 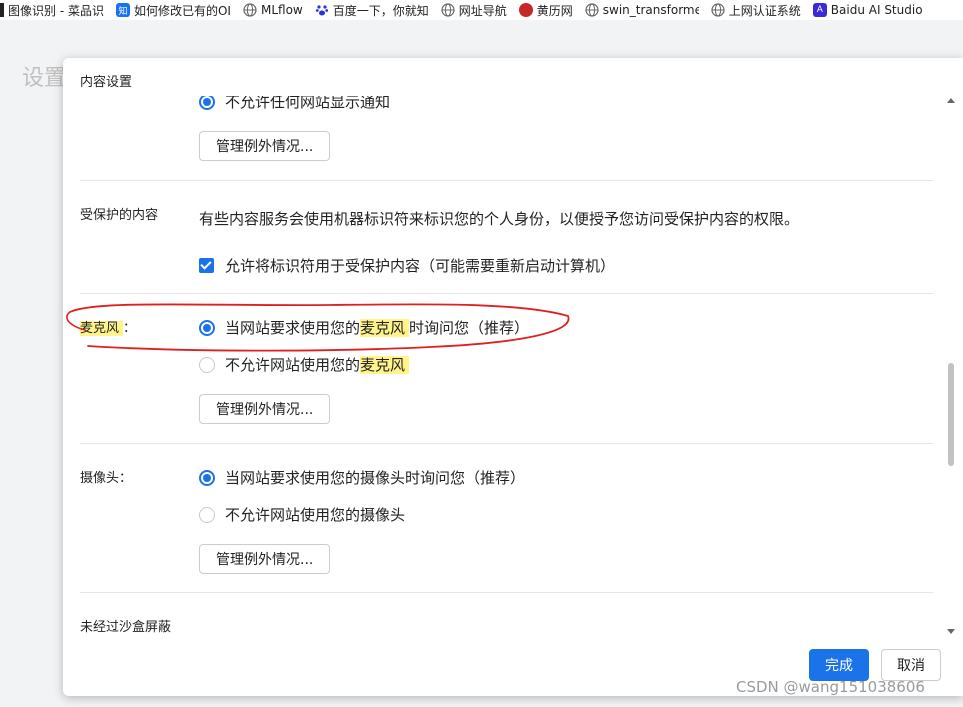 I want to click on unsandboxed-label: 未经过沙盒屏蔽, so click(x=126, y=627).